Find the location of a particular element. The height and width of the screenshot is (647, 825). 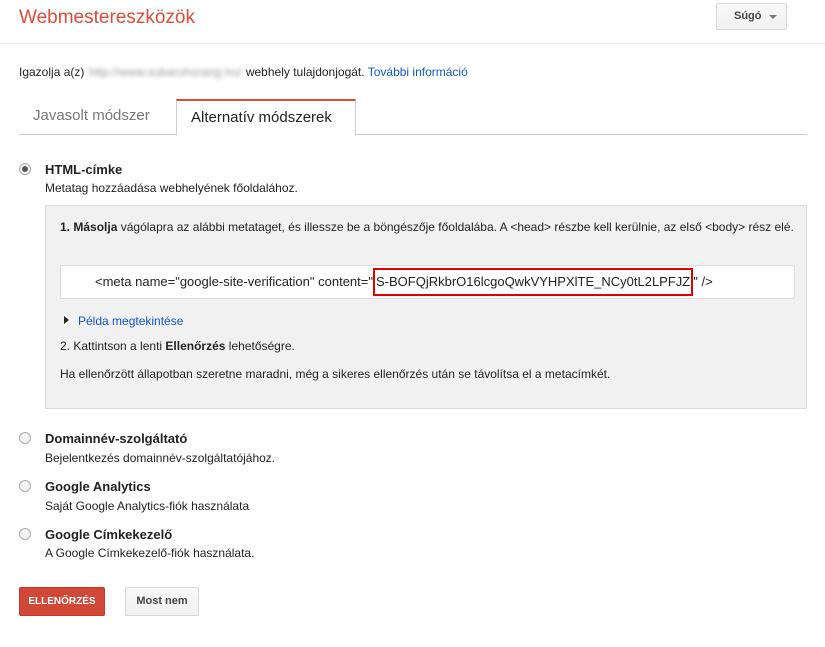

step1-number: 1. is located at coordinates (65, 227).